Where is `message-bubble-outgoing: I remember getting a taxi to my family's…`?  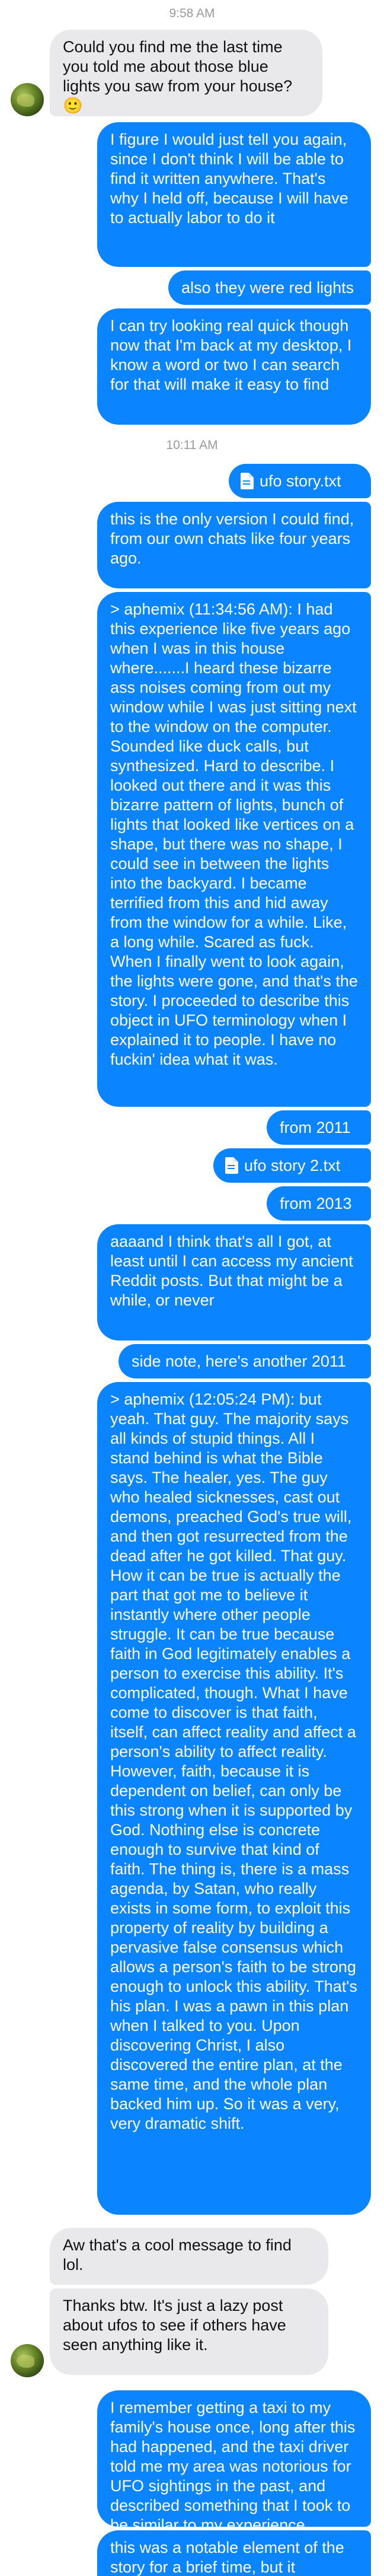 message-bubble-outgoing: I remember getting a taxi to my family's… is located at coordinates (234, 2458).